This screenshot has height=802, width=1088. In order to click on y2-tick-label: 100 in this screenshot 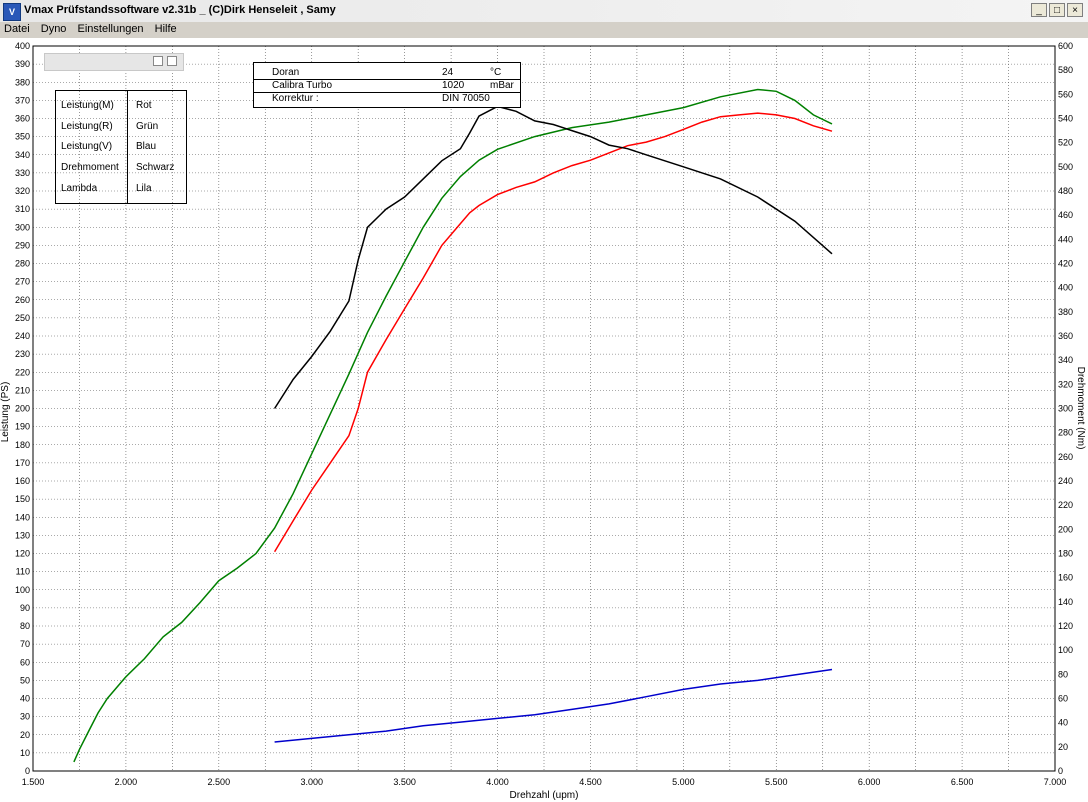, I will do `click(1065, 650)`.